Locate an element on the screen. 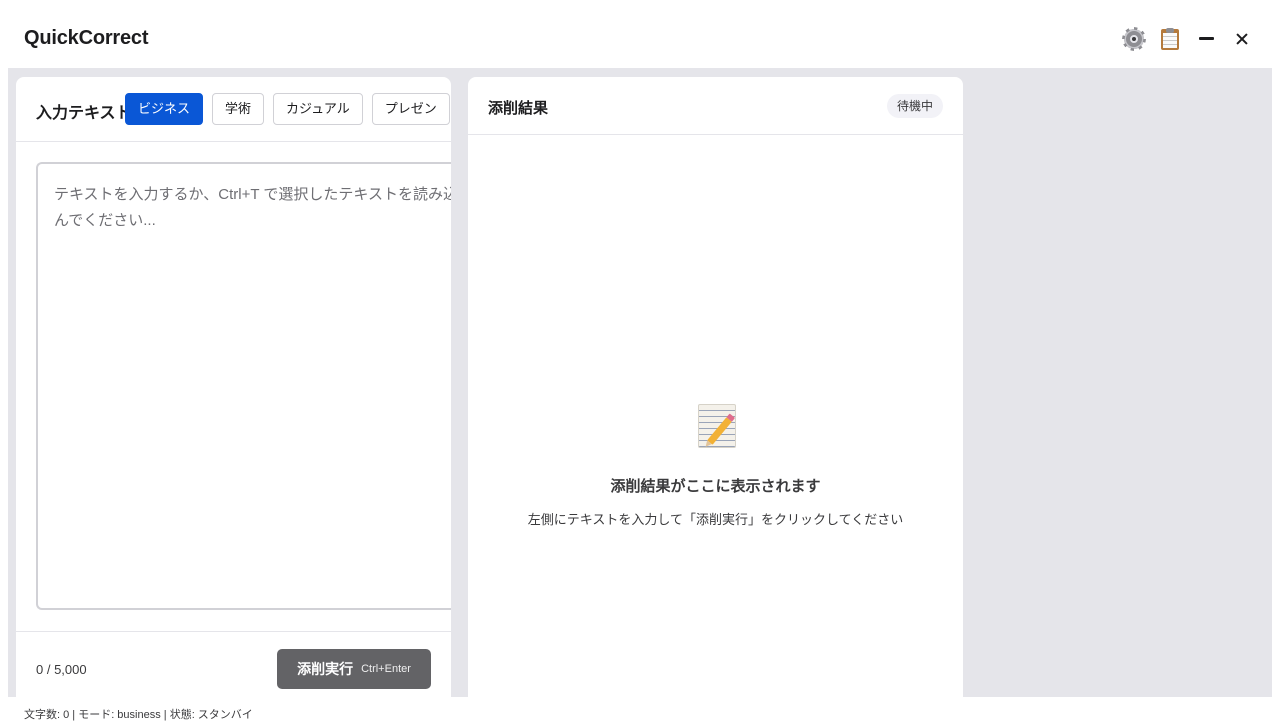 The height and width of the screenshot is (722, 1280). input-panel-header: 入力テキスト ビジネス 学術 カジュアル プレゼン is located at coordinates (233, 109).